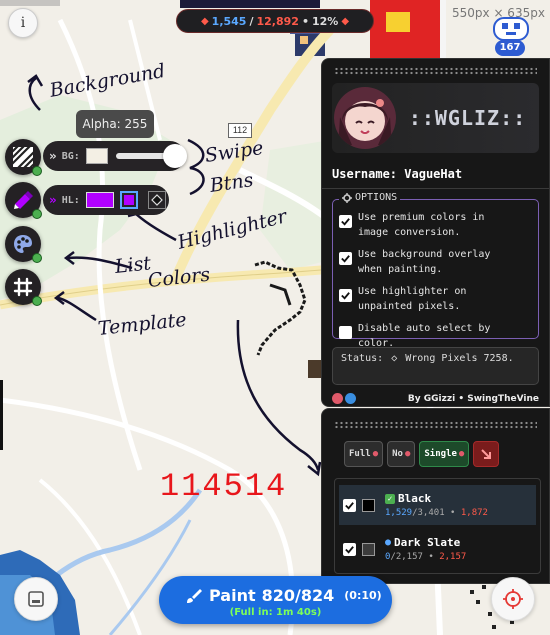 The image size is (550, 635). Describe the element at coordinates (347, 197) in the screenshot. I see `gear-icon` at that location.